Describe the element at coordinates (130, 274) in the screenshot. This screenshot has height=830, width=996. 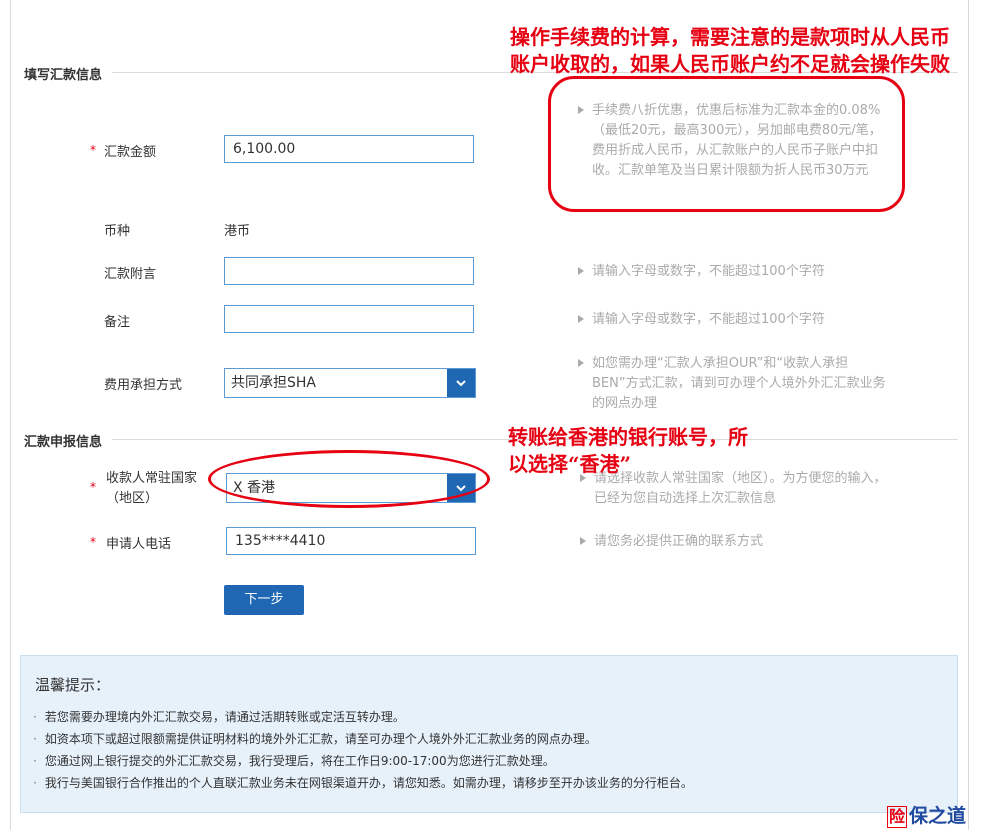
I see `remit-note-label: 汇款附言` at that location.